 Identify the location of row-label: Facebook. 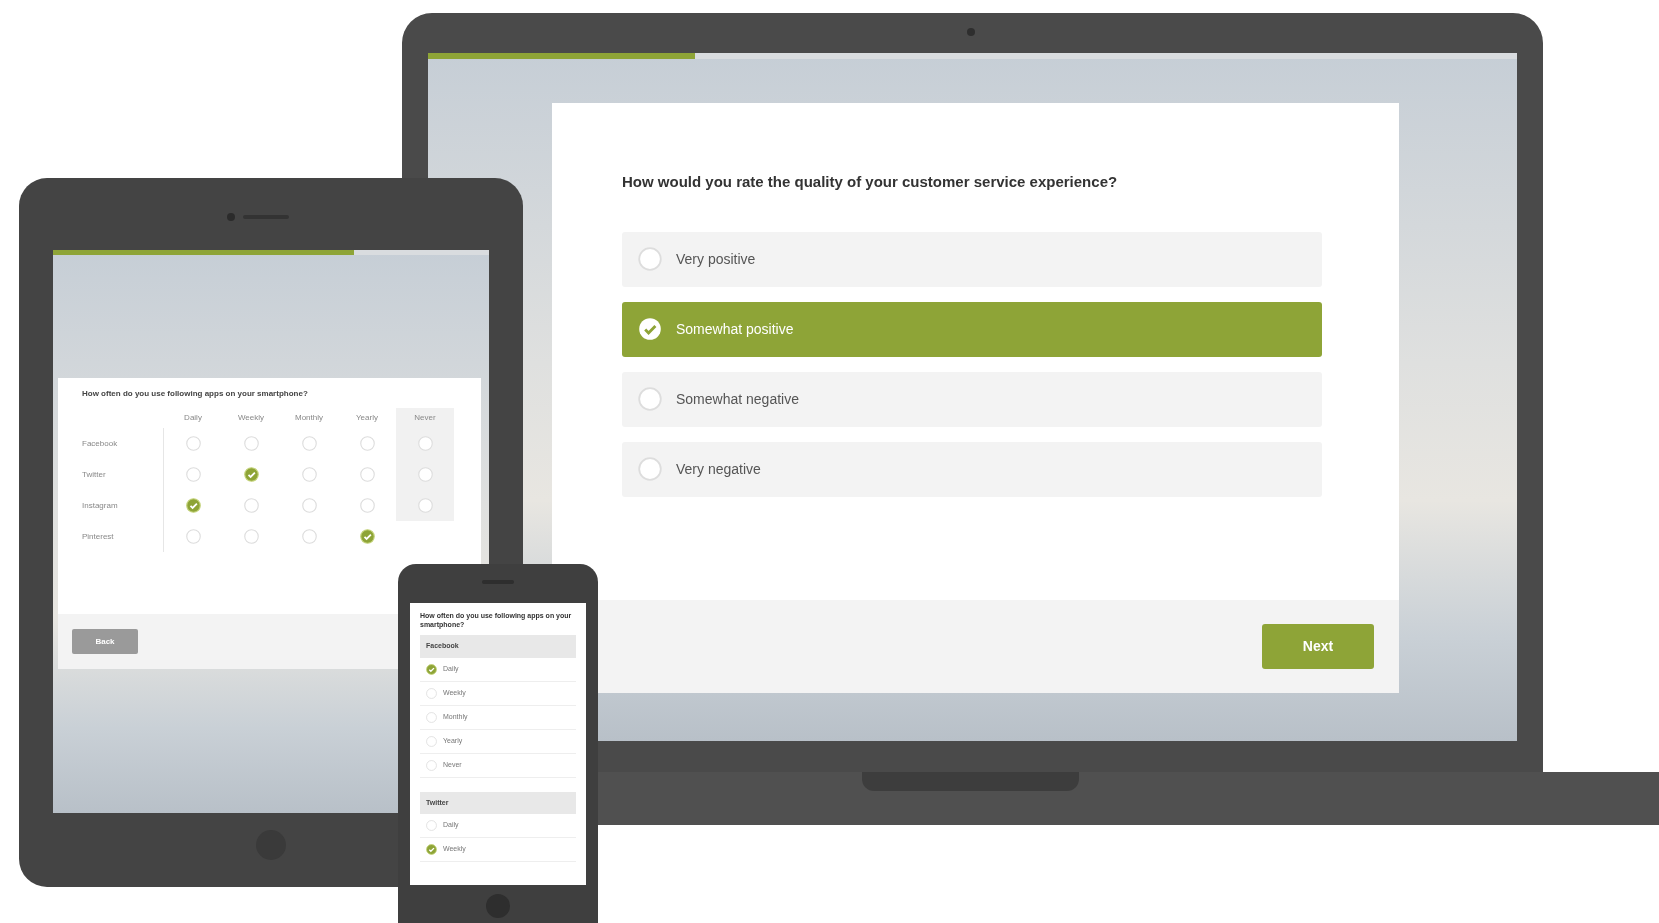
(123, 443).